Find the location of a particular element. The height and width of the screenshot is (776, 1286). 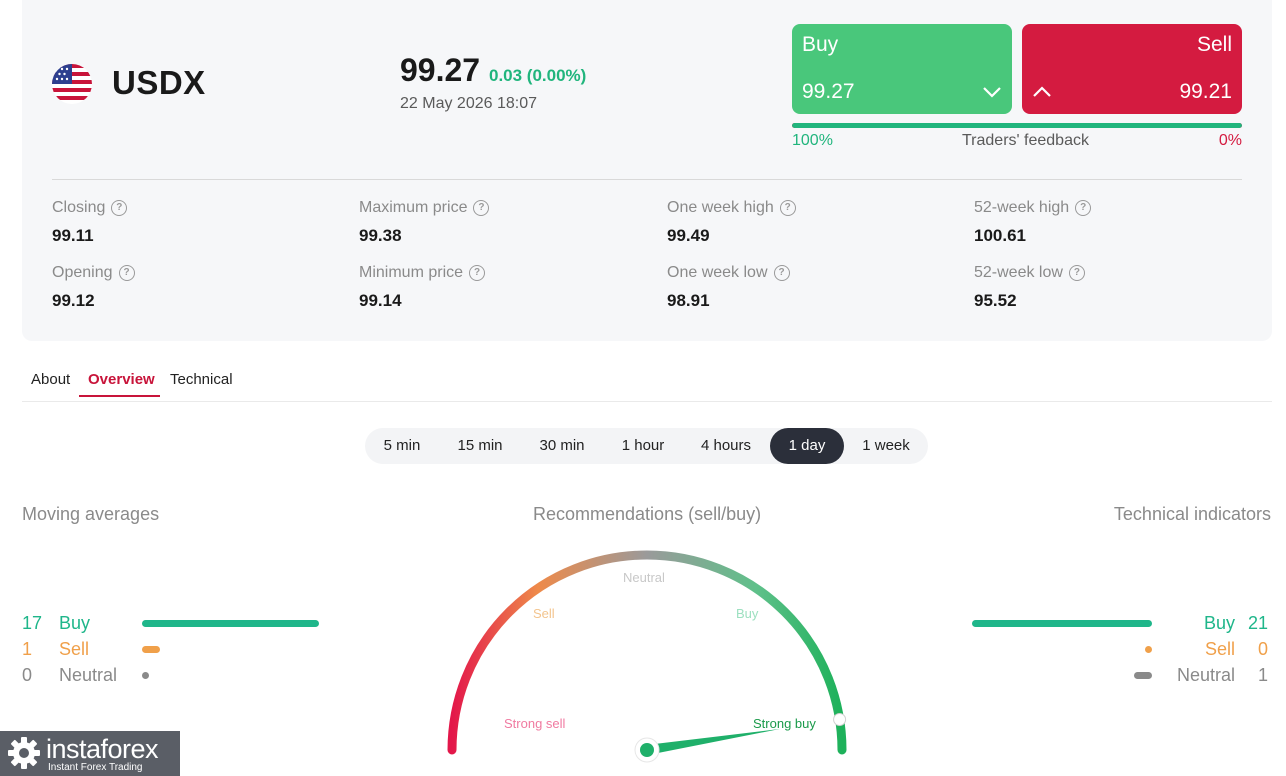

stat-one-week-high: One week high? 99.49 is located at coordinates (731, 222).